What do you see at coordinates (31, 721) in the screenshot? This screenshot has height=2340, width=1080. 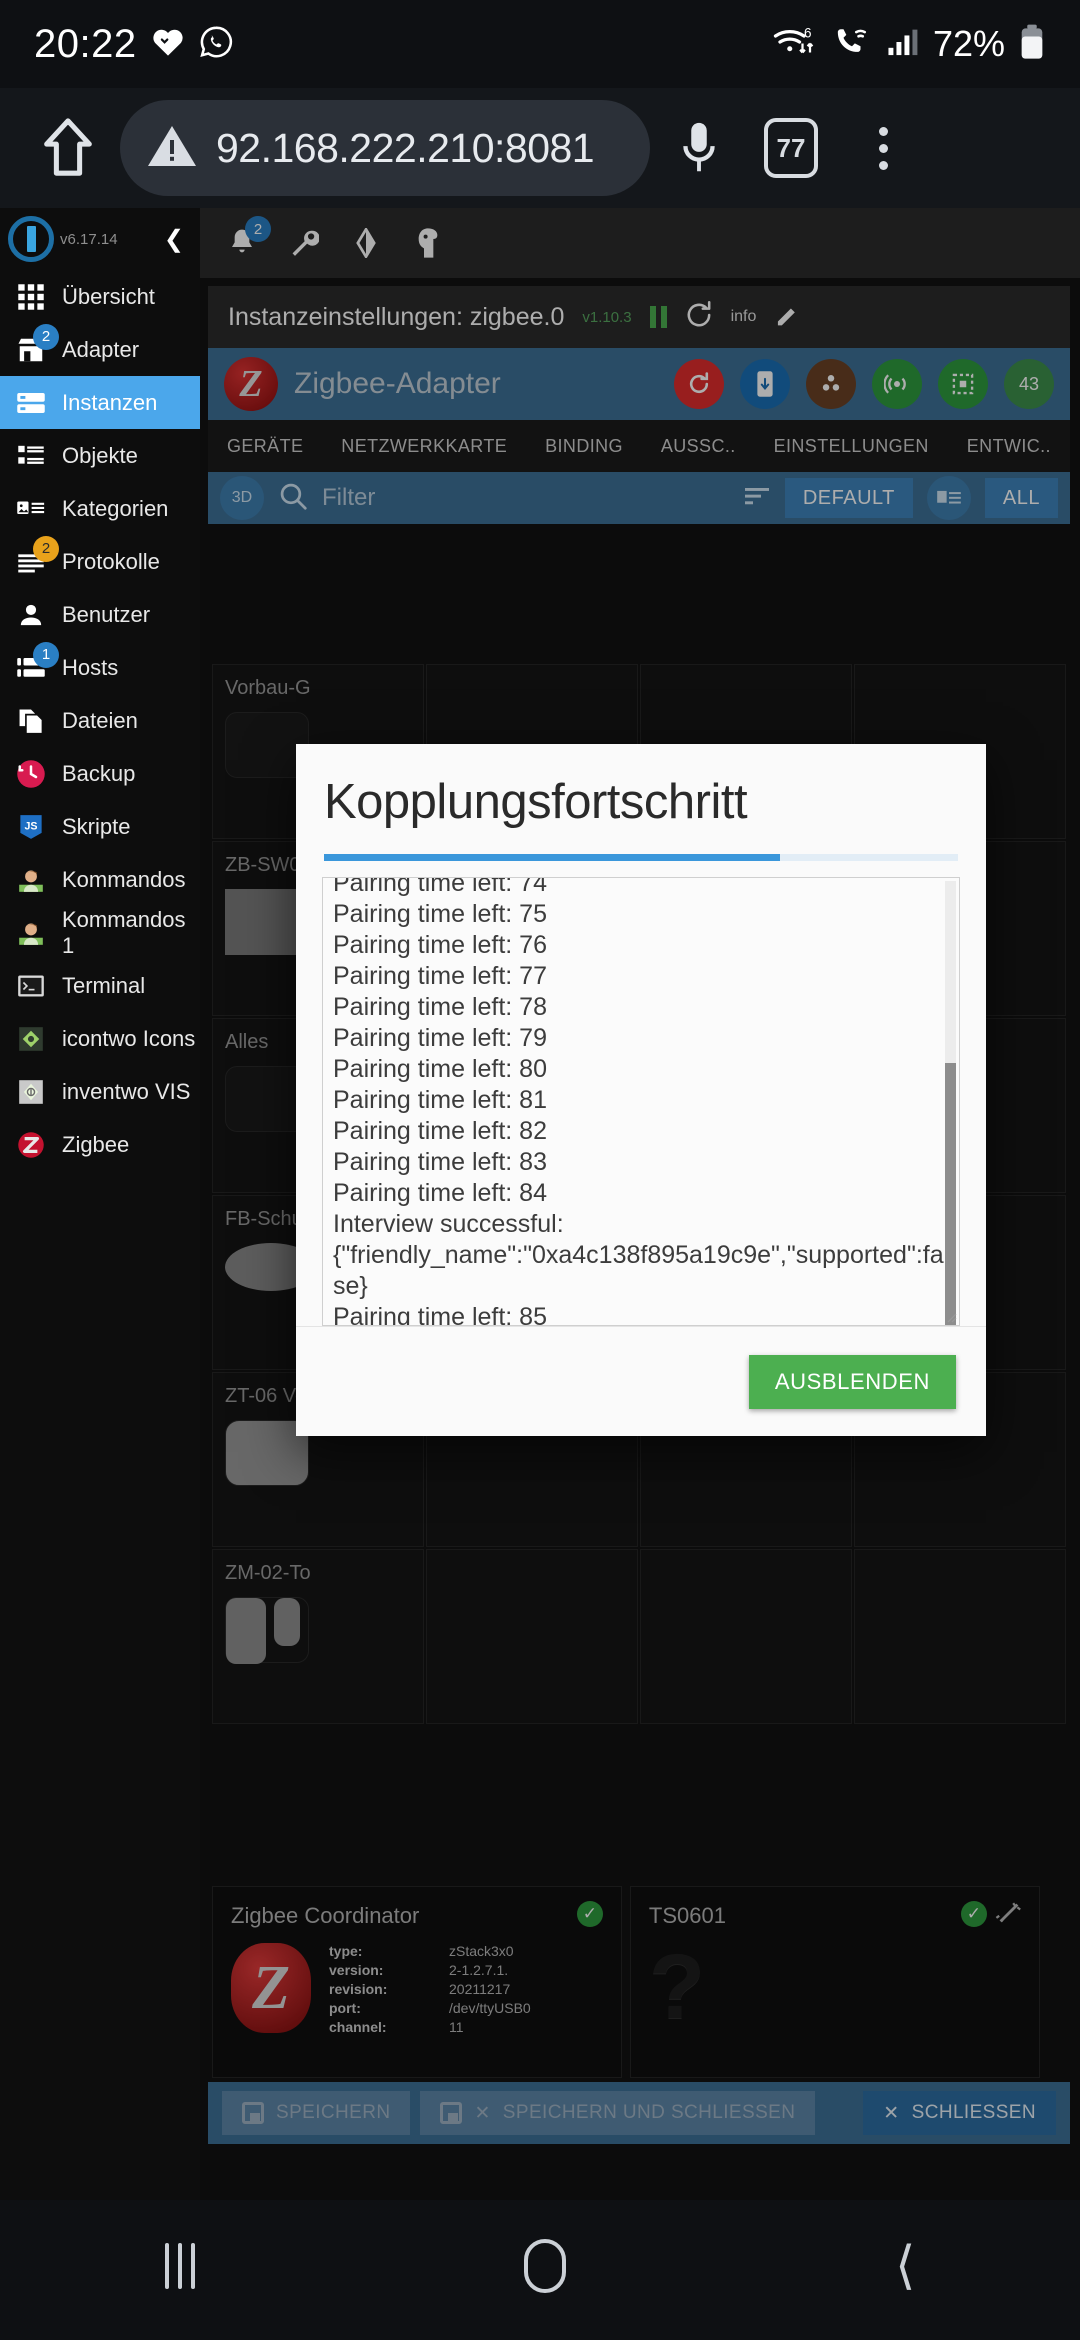 I see `files-icon` at bounding box center [31, 721].